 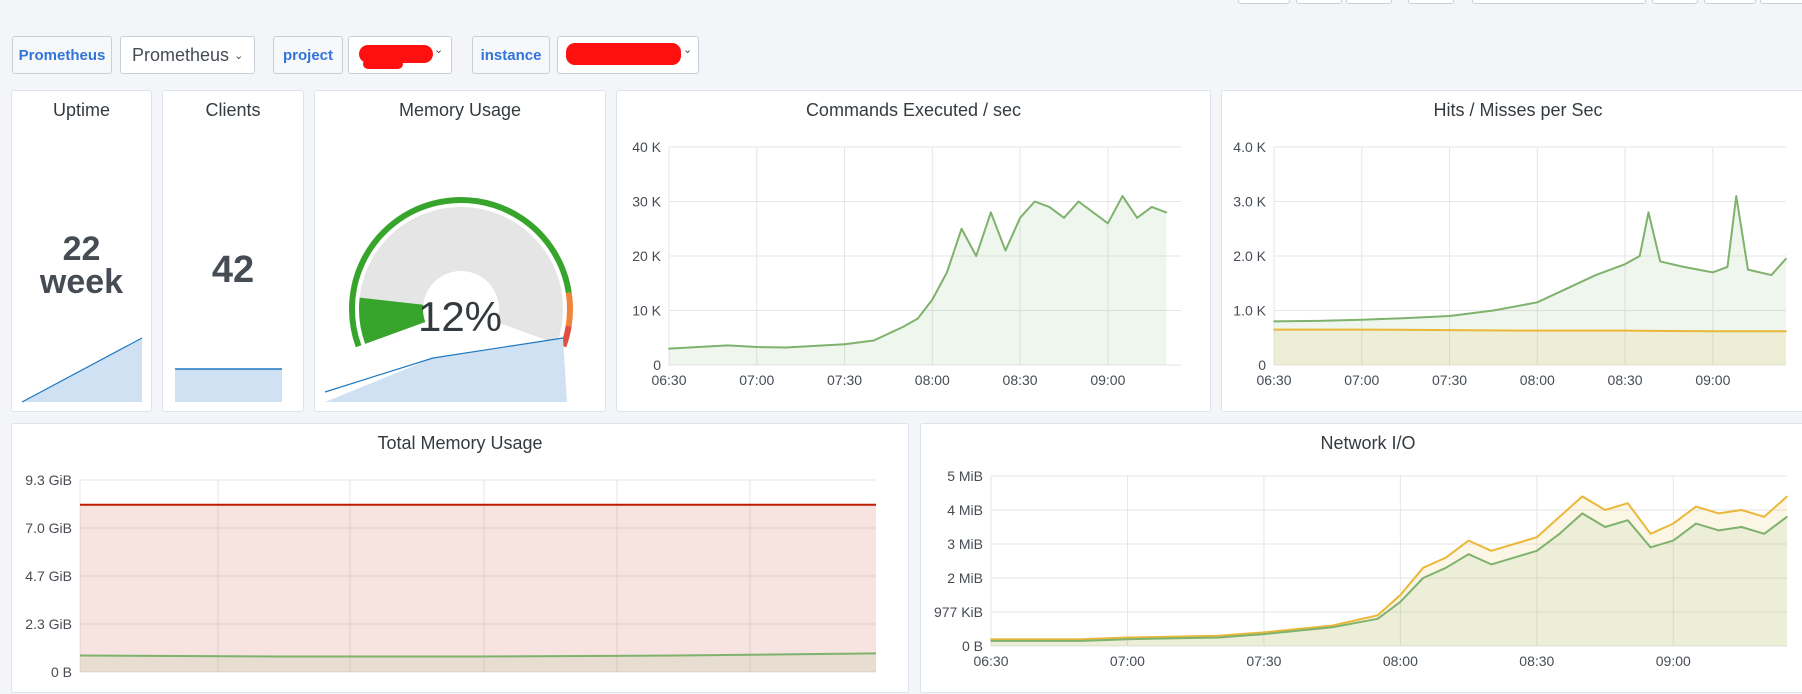 I want to click on clients-sparkline, so click(x=228, y=385).